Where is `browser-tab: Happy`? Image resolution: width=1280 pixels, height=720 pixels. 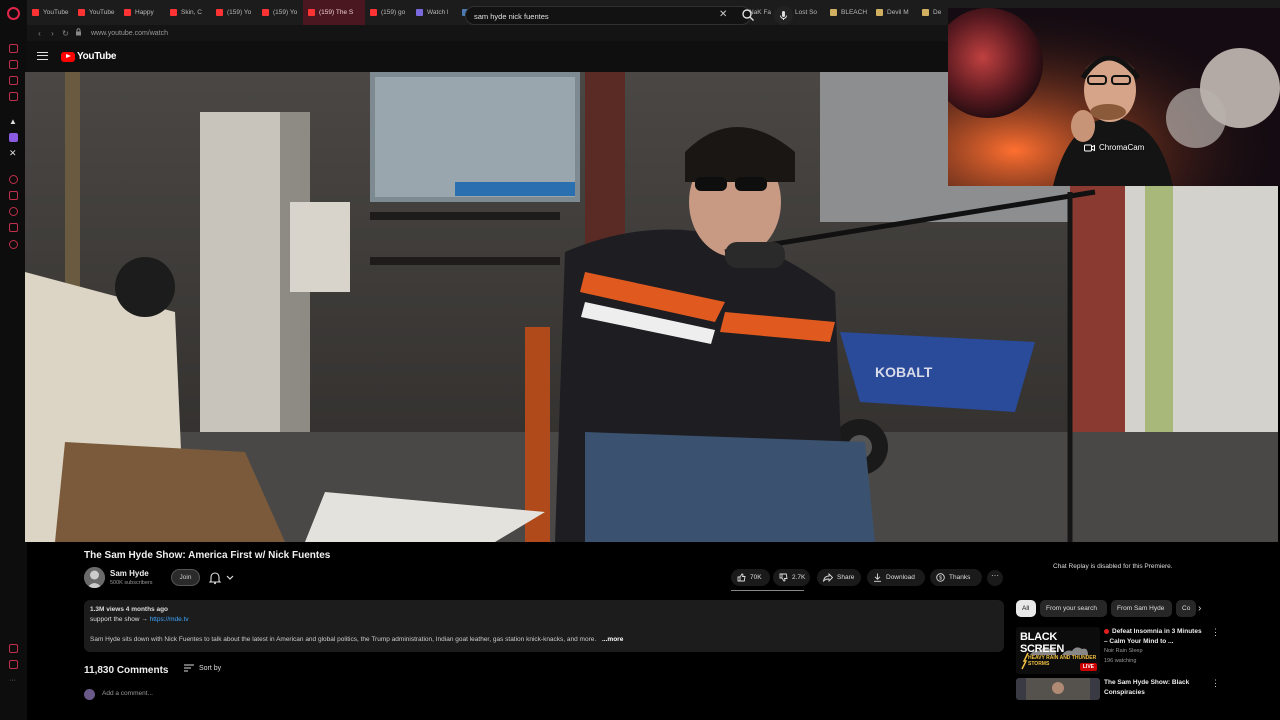
browser-tab: Happy is located at coordinates (142, 12).